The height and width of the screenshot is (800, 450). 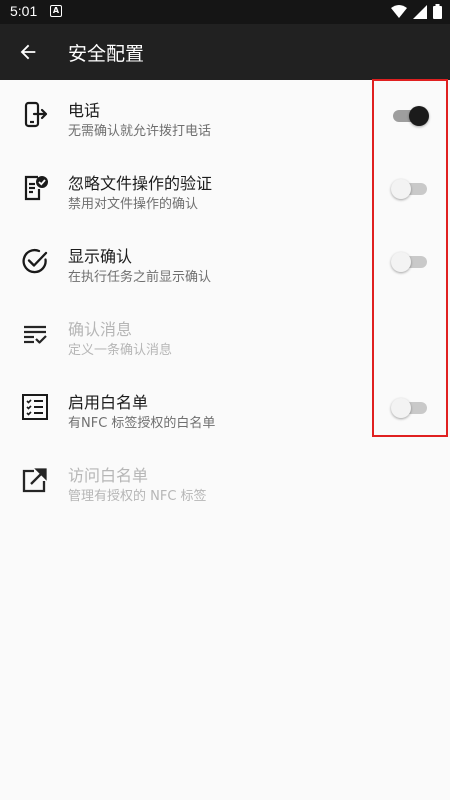 I want to click on setting-show-confirmation-title: 显示确认, so click(x=100, y=256).